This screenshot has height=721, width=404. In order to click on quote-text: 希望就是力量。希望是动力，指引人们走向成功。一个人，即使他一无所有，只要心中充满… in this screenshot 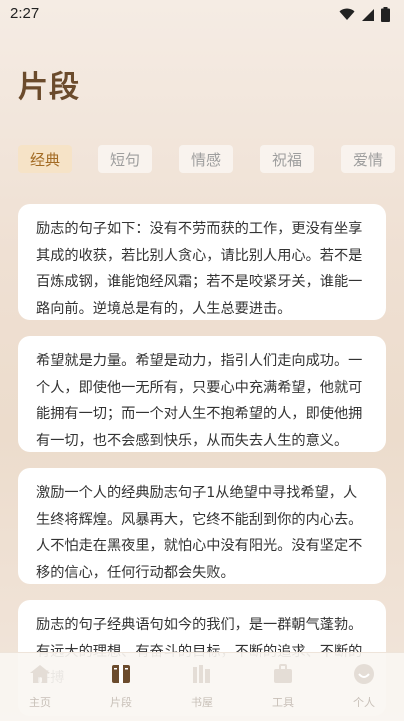, I will do `click(199, 401)`.